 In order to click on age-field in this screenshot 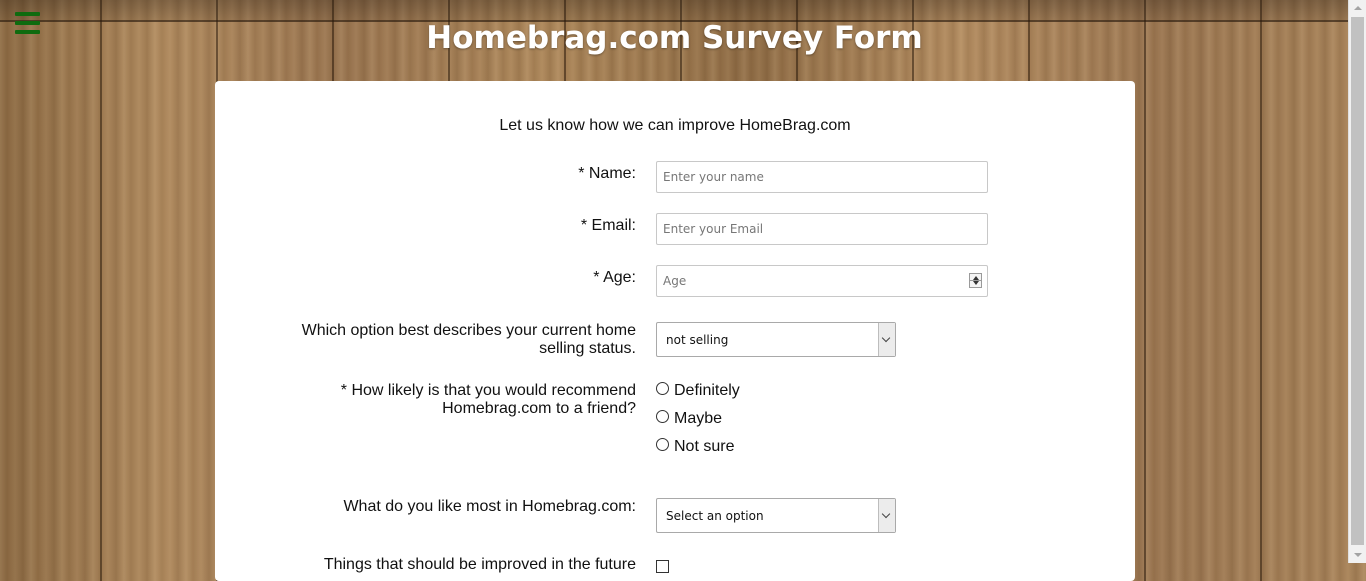, I will do `click(822, 281)`.